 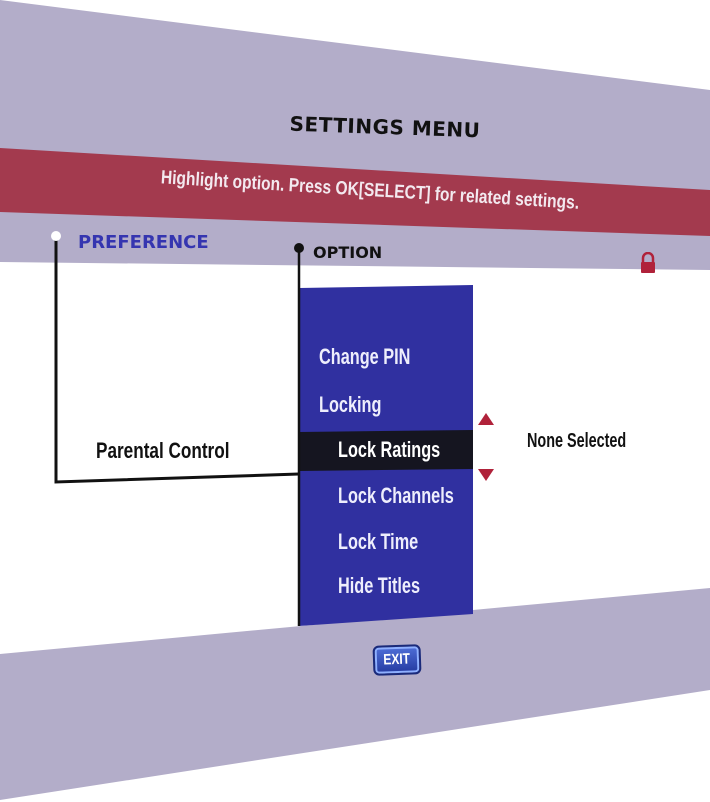 I want to click on setting-value: None Selected, so click(x=577, y=441).